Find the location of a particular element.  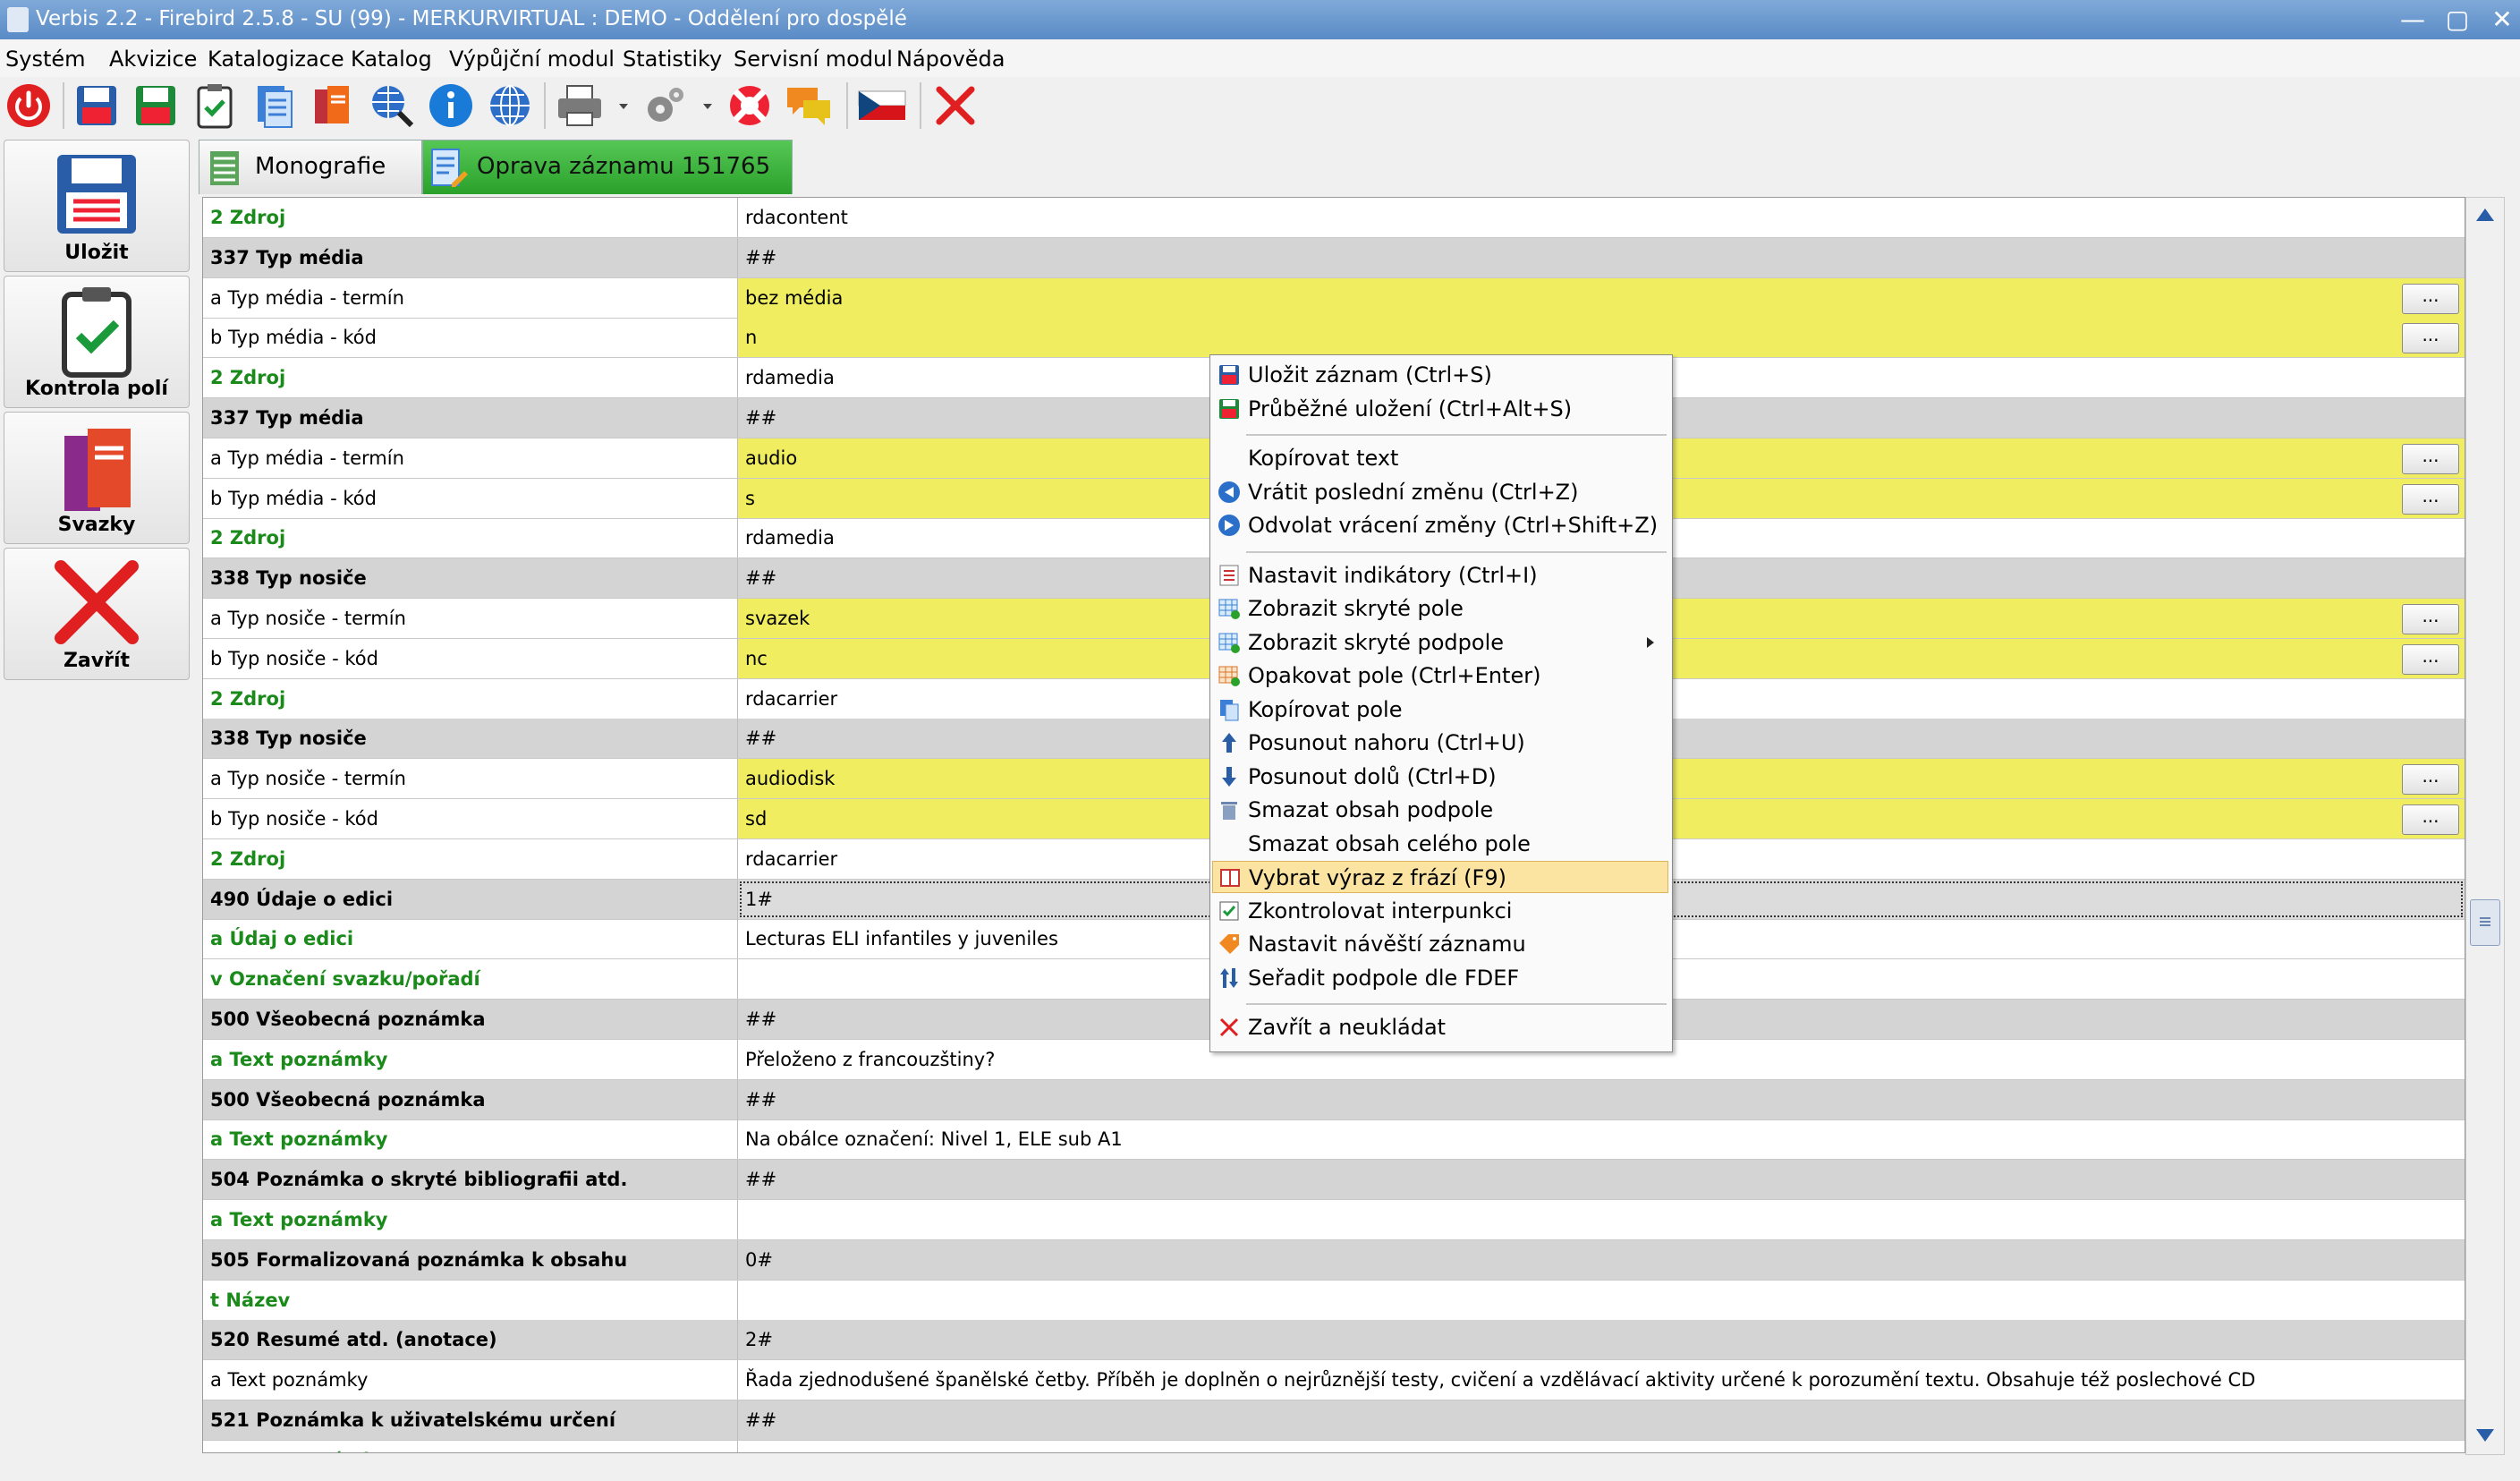

scroll-down-icon is located at coordinates (2485, 1436).